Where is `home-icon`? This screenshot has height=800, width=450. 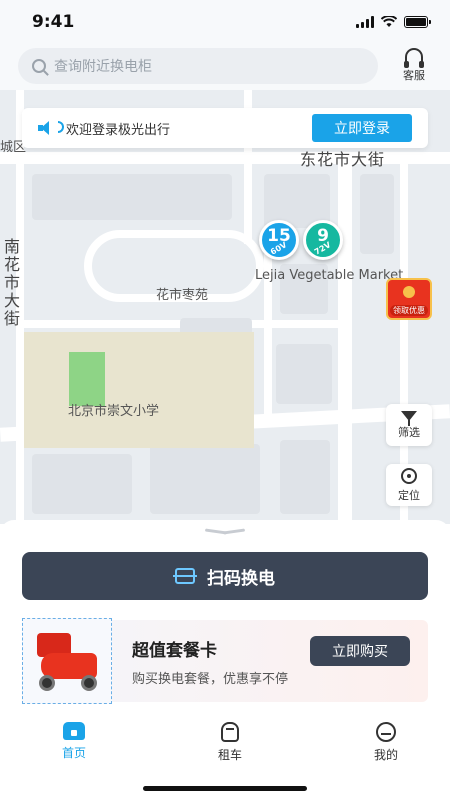 home-icon is located at coordinates (74, 731).